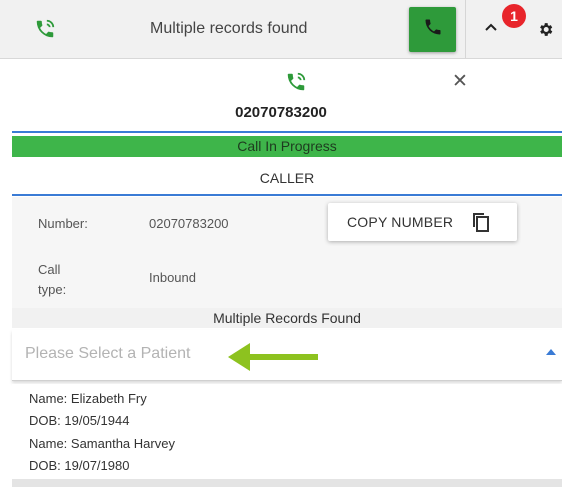 This screenshot has height=487, width=562. I want to click on call-button, so click(432, 29).